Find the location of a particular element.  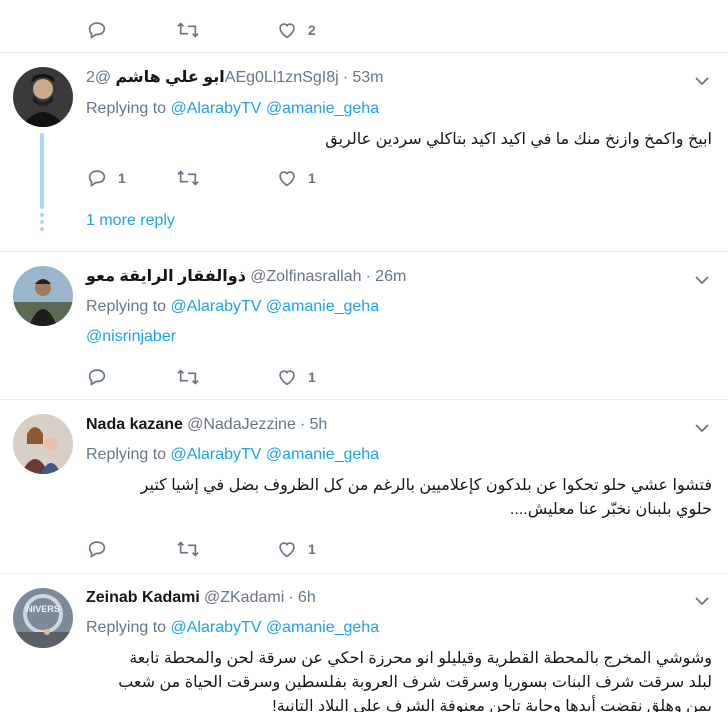

reply-count: 1 is located at coordinates (122, 178).